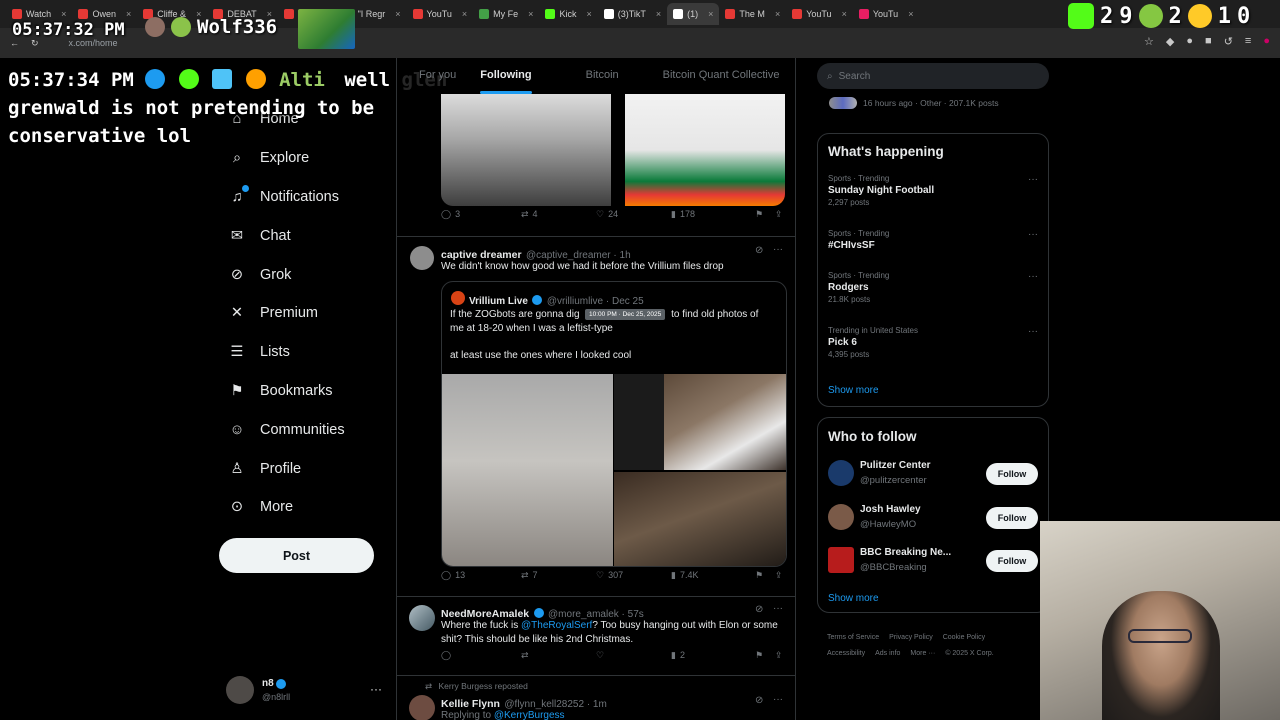 The image size is (1280, 720). What do you see at coordinates (453, 575) in the screenshot?
I see `reply-button: ◯ 13` at bounding box center [453, 575].